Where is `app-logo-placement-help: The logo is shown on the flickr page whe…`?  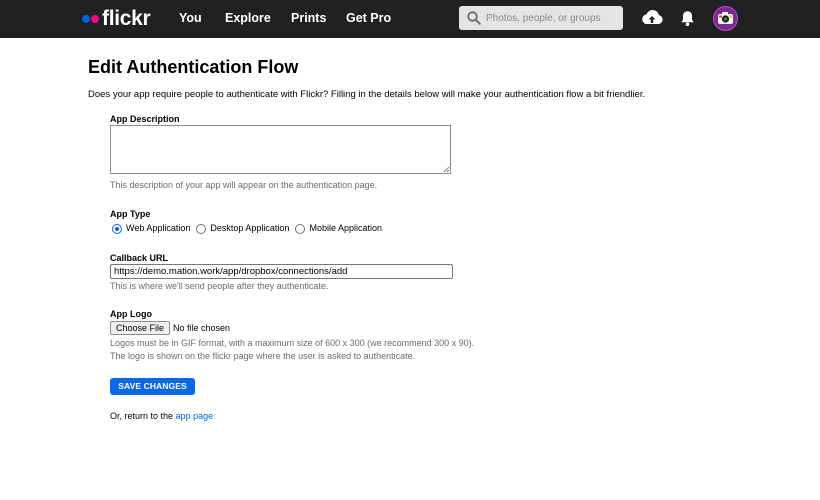 app-logo-placement-help: The logo is shown on the flickr page whe… is located at coordinates (263, 356).